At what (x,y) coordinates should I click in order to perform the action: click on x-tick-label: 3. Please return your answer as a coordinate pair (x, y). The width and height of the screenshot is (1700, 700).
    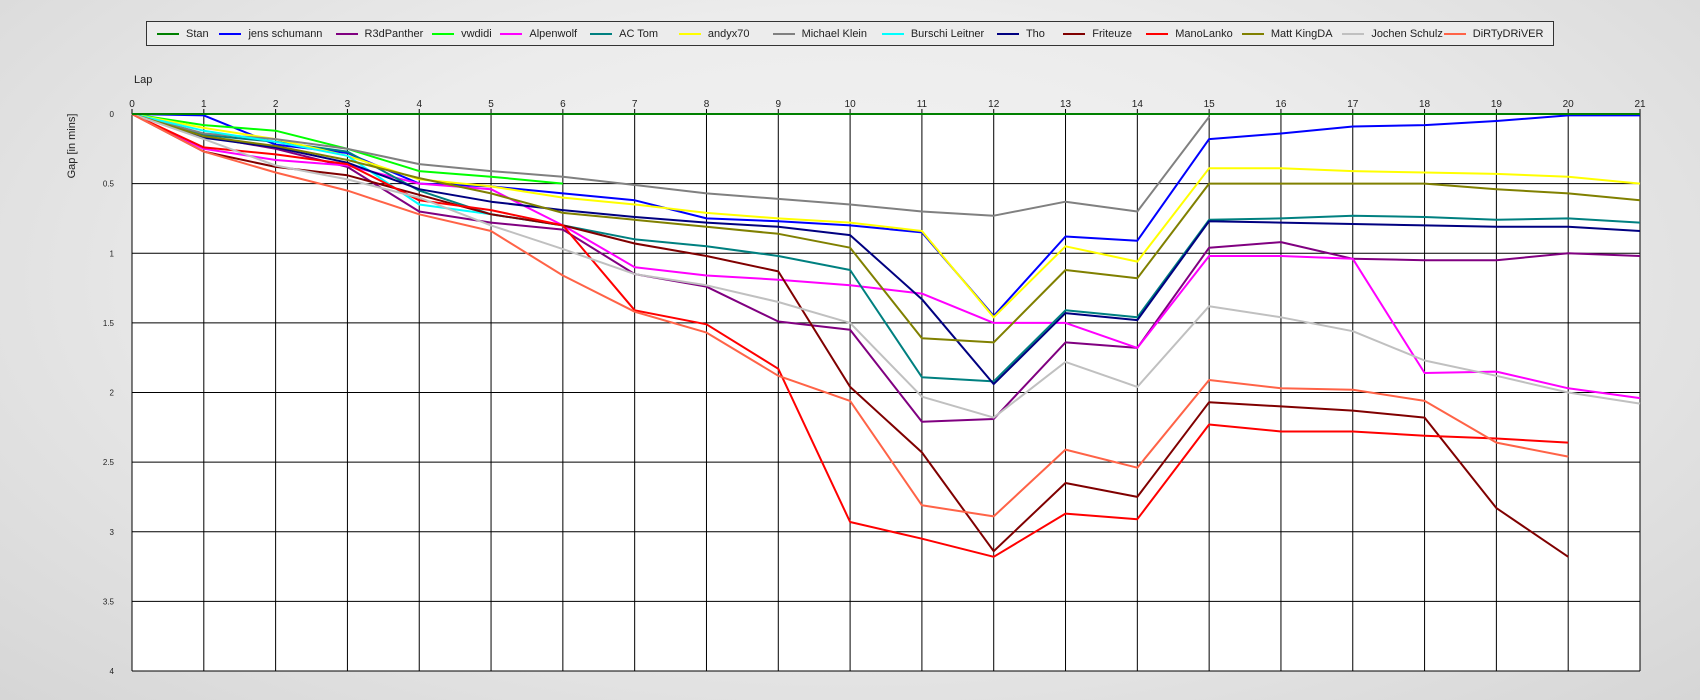
    Looking at the image, I should click on (348, 104).